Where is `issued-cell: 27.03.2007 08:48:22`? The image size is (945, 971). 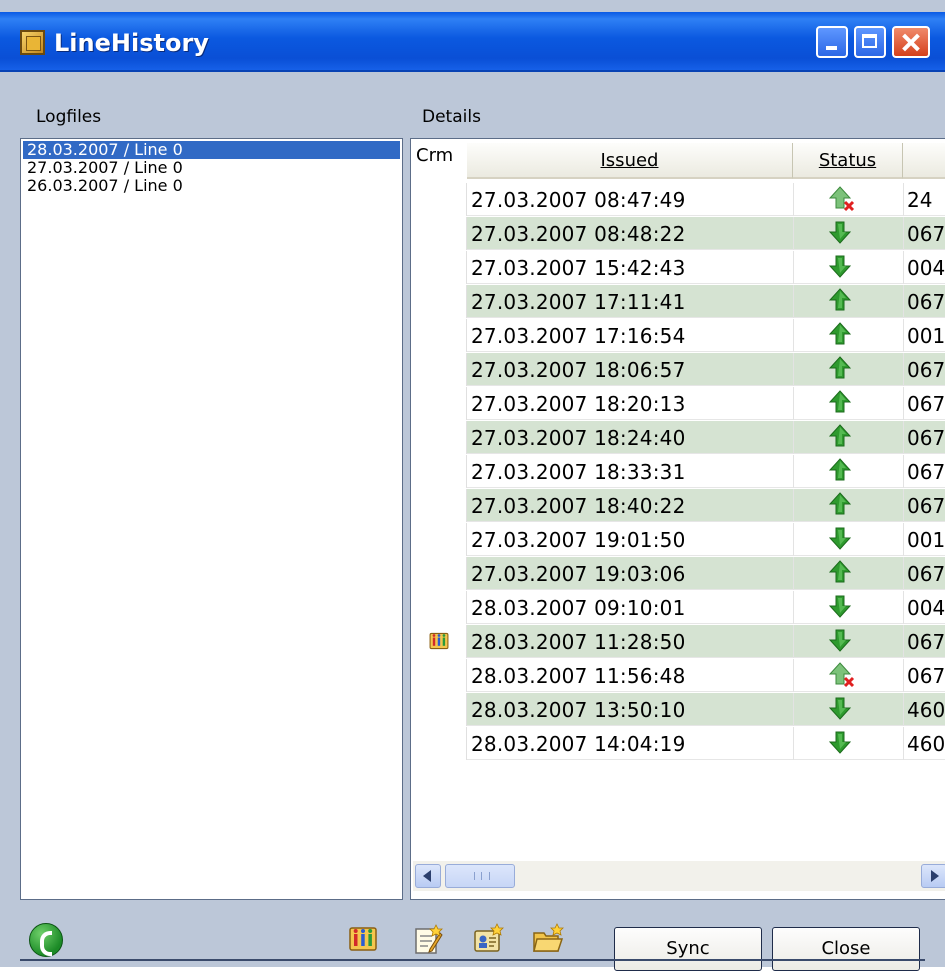
issued-cell: 27.03.2007 08:48:22 is located at coordinates (578, 234).